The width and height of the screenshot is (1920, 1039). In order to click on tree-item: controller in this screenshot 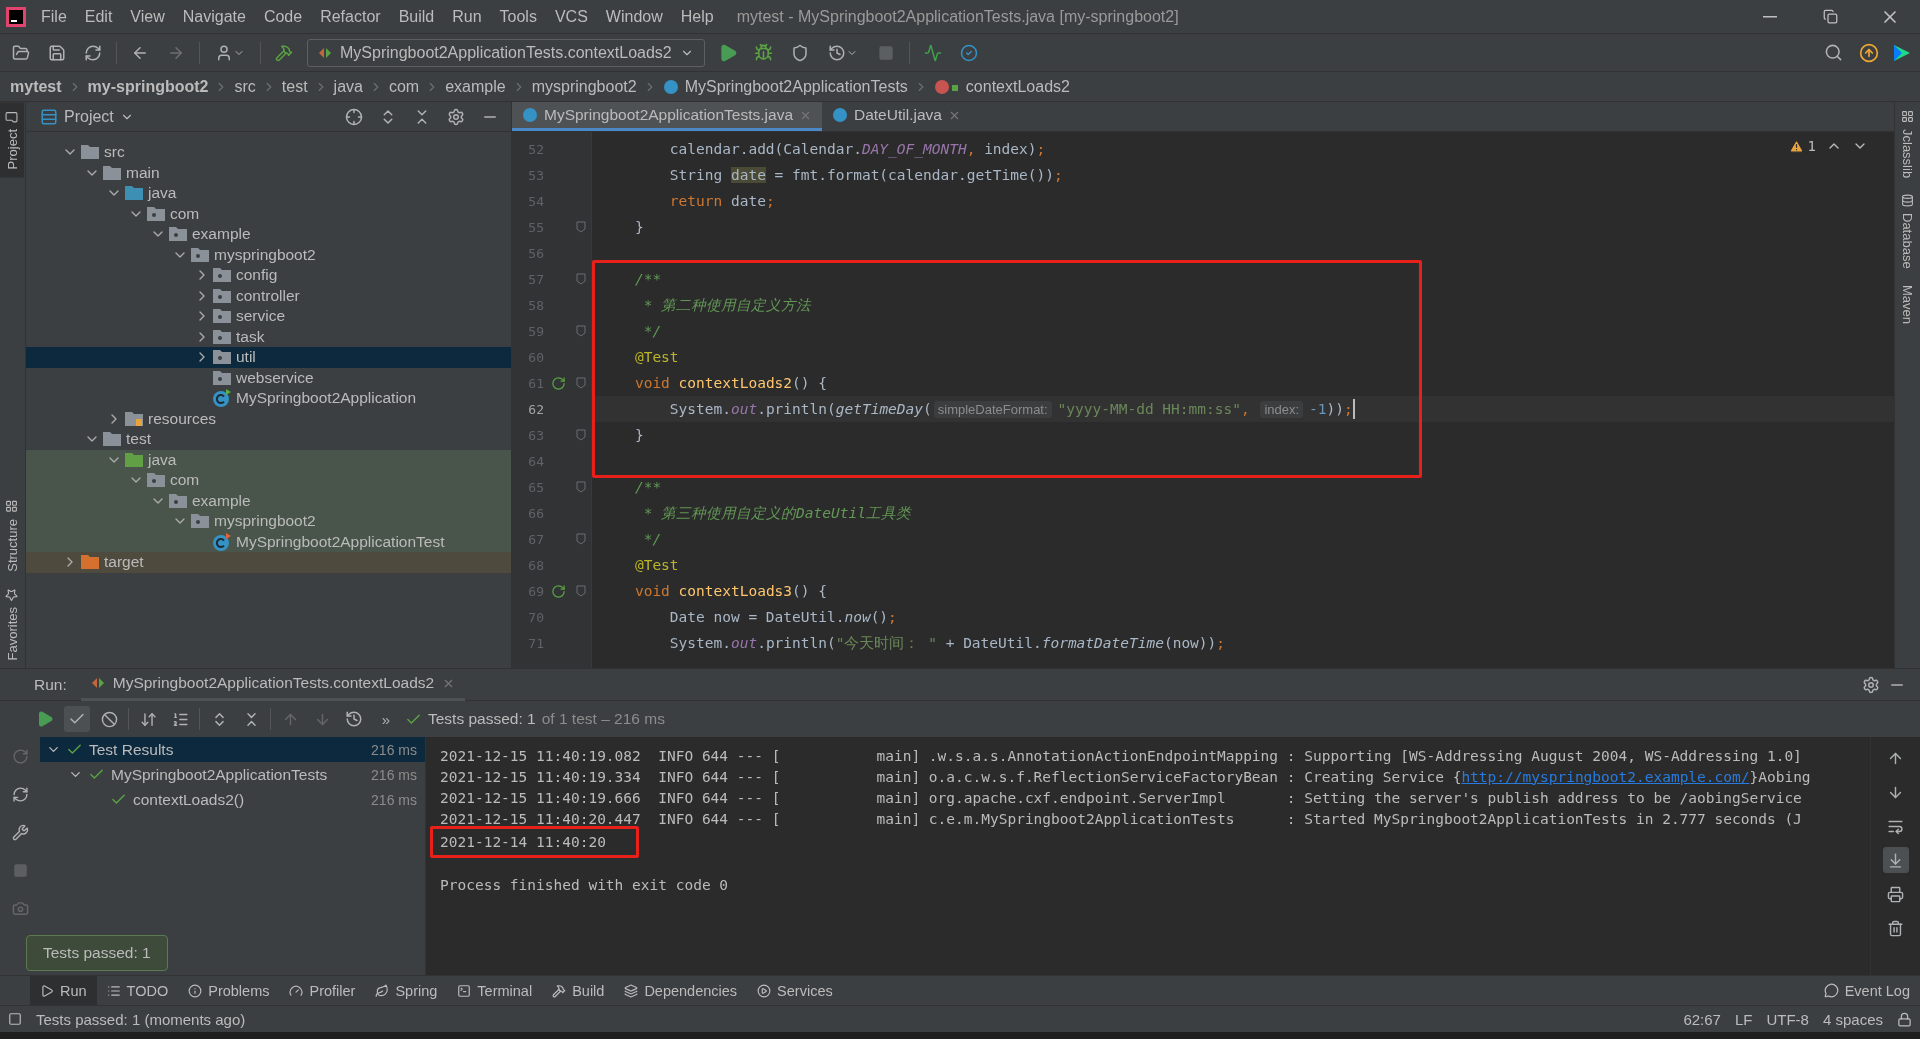, I will do `click(268, 295)`.